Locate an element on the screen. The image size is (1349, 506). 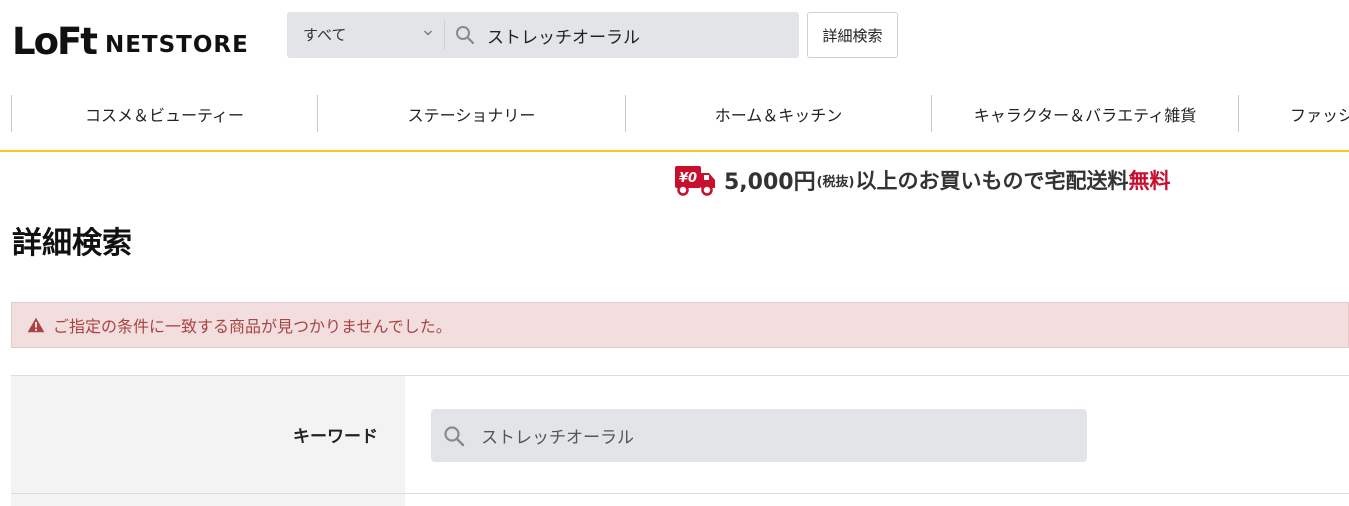
shipping-tax-note: (税抜) is located at coordinates (835, 182).